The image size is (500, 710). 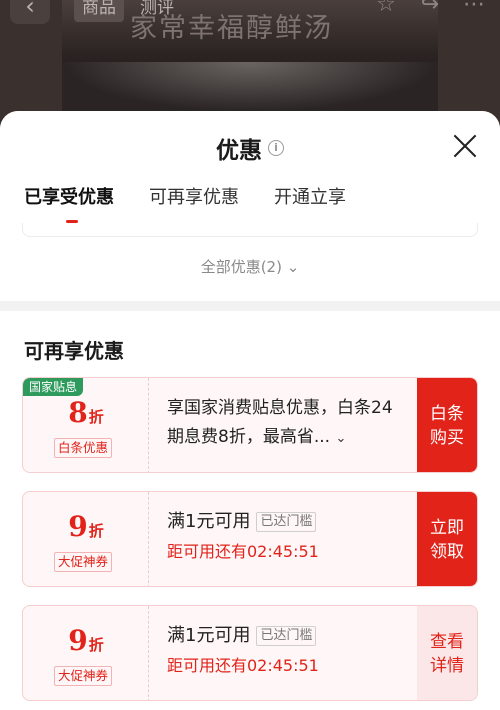 I want to click on close-icon, so click(x=465, y=146).